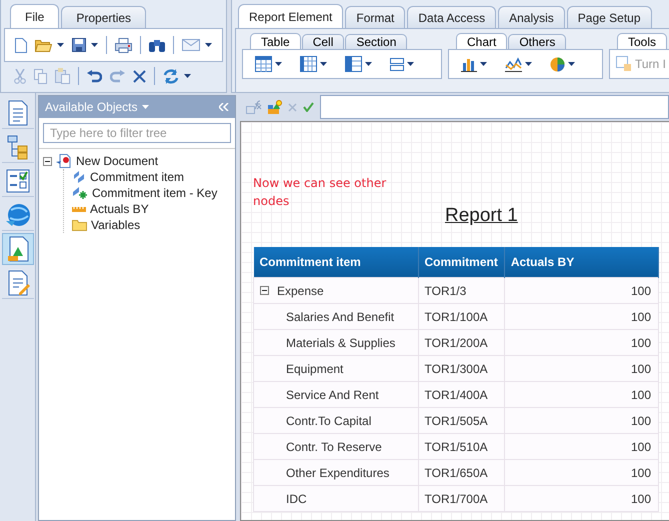 Image resolution: width=669 pixels, height=521 pixels. What do you see at coordinates (353, 64) in the screenshot?
I see `form-table-icon` at bounding box center [353, 64].